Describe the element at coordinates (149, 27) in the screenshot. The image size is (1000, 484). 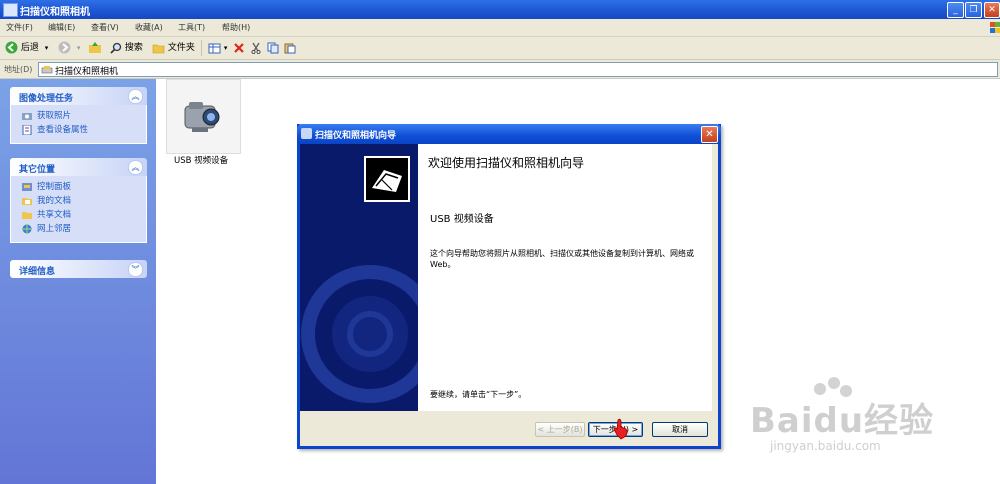
I see `menu-favorites: 收藏(A)` at that location.